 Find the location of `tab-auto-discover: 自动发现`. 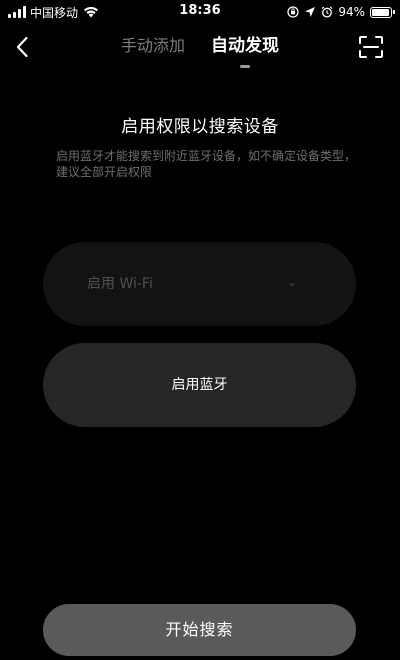

tab-auto-discover: 自动发现 is located at coordinates (245, 47).